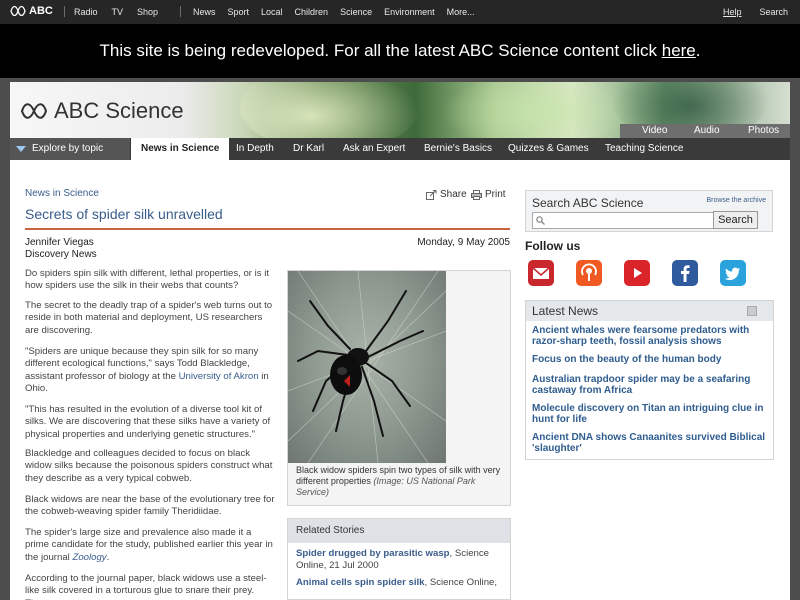 The image size is (800, 600). I want to click on twitter-icon, so click(733, 273).